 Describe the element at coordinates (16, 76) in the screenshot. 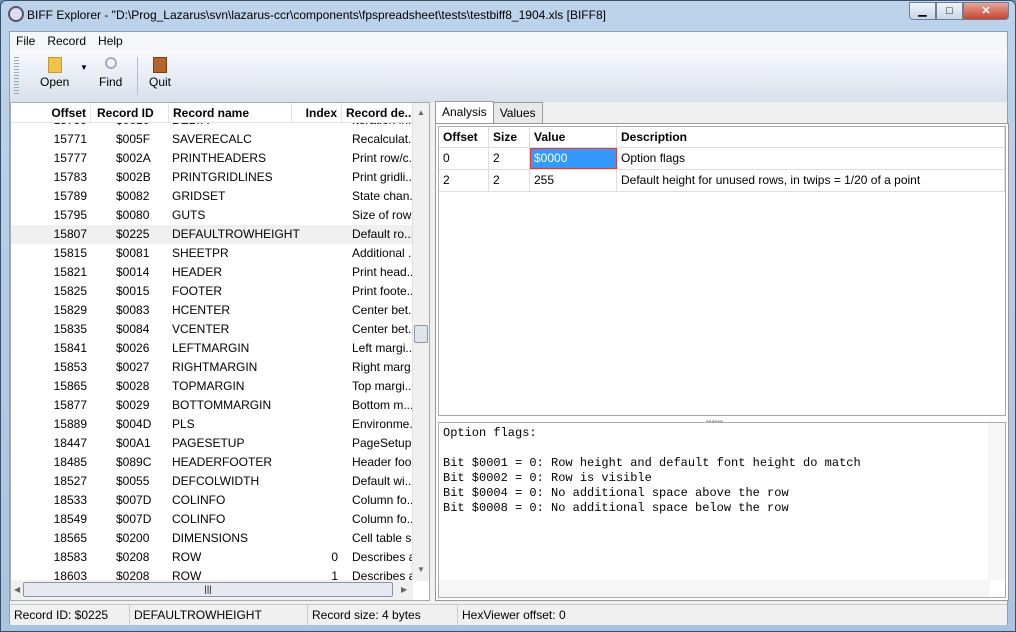

I see `toolbar-grip` at that location.